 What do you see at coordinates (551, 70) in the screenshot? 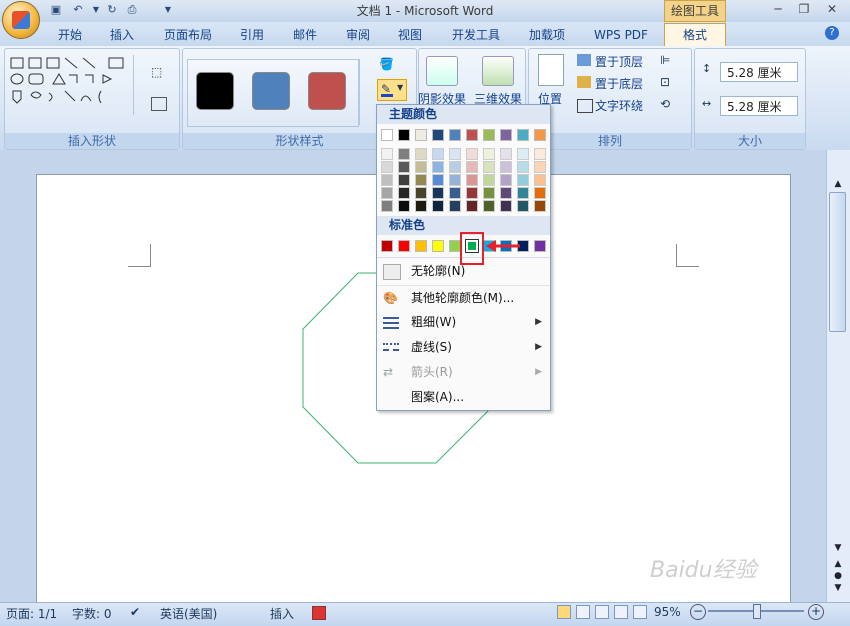
I see `position-icon` at bounding box center [551, 70].